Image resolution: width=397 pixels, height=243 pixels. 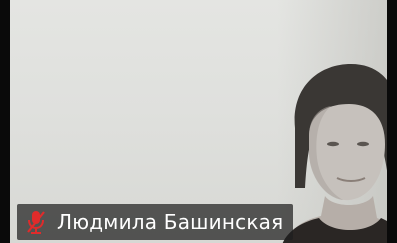 I want to click on participant-name-bar: Людмила Башинская, so click(x=155, y=222).